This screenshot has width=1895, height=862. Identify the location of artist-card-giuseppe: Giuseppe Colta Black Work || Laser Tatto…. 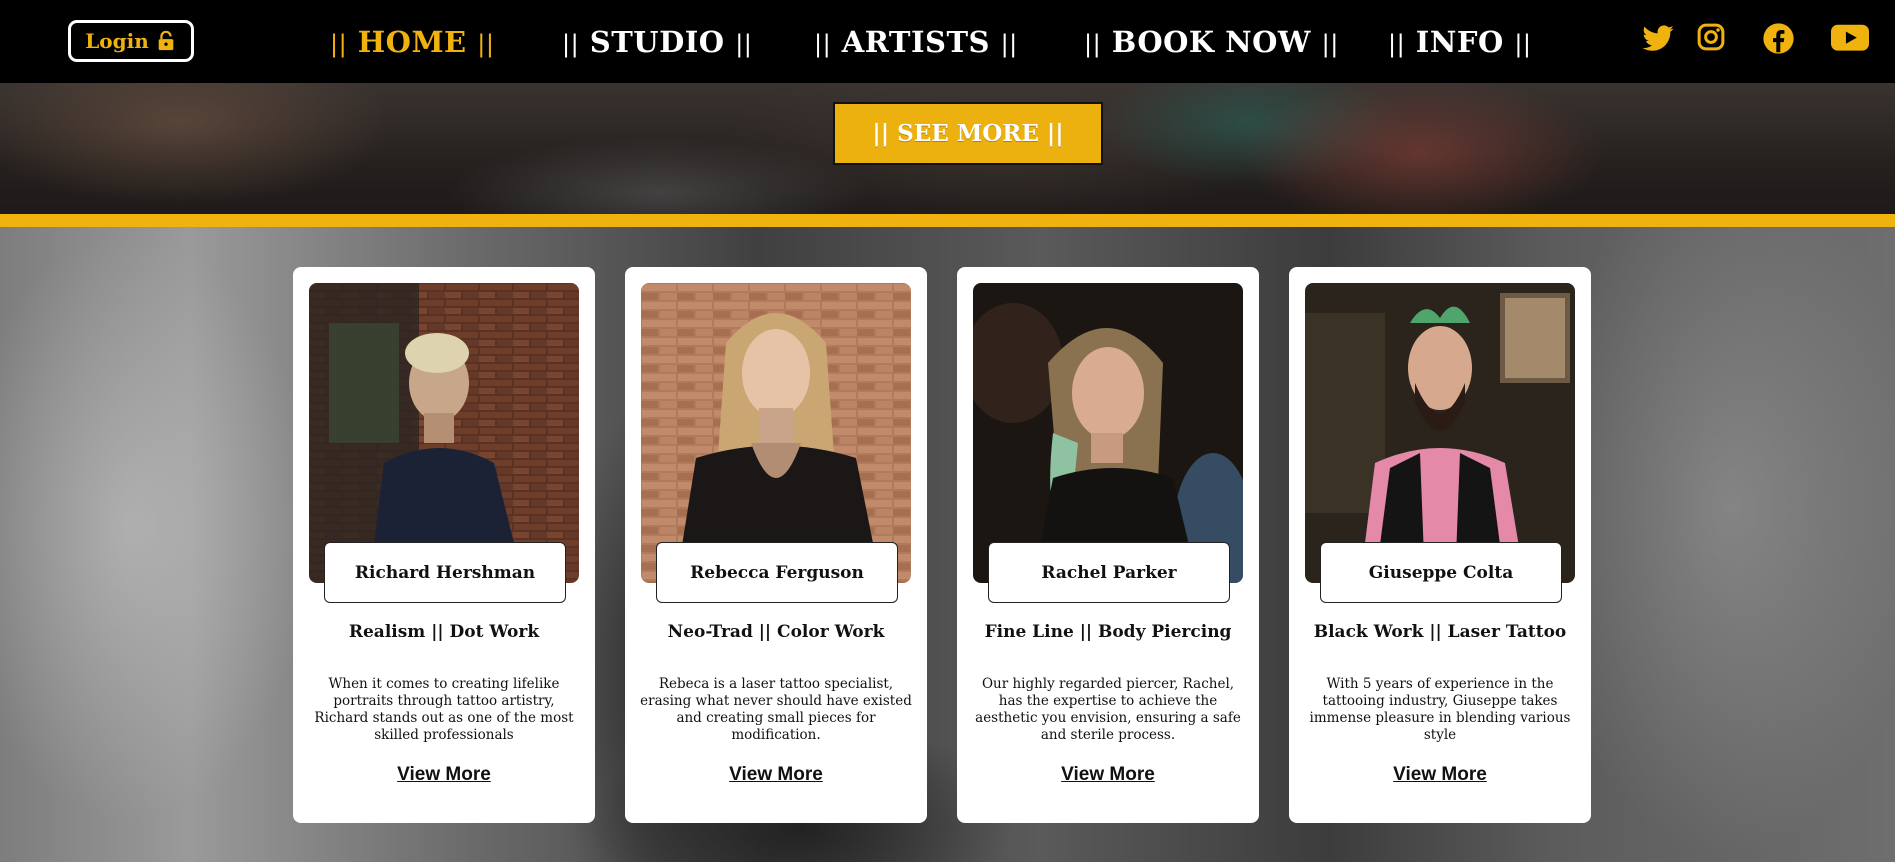
(1440, 545).